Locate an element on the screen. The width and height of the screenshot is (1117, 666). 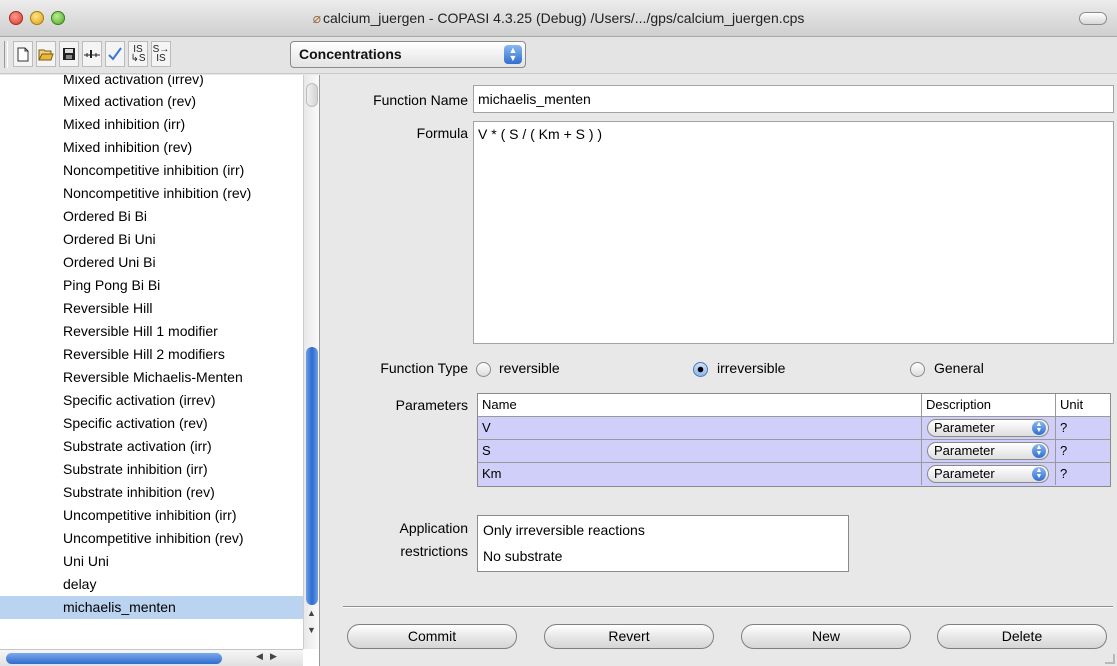
toolbar-grip is located at coordinates (6, 54).